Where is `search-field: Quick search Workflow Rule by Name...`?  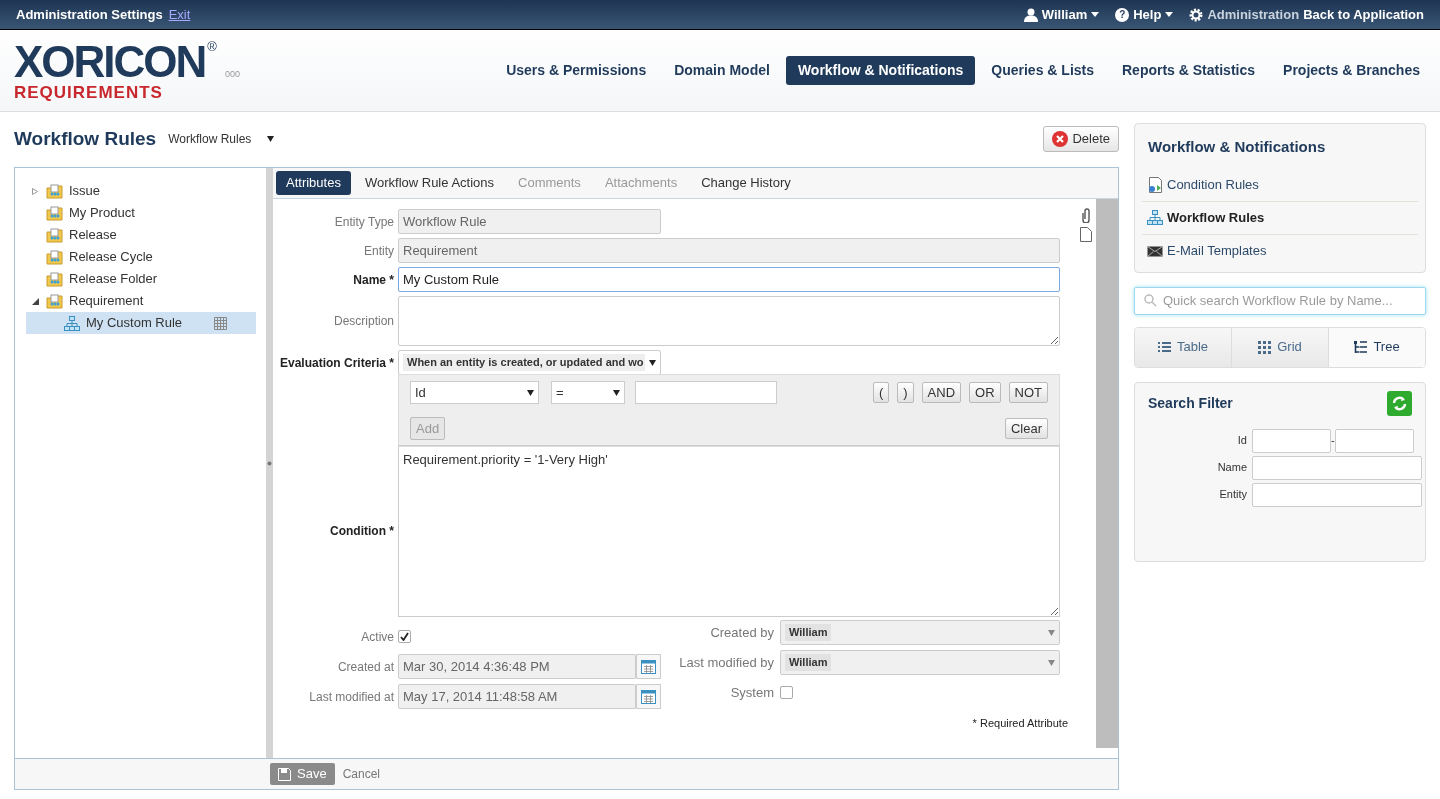
search-field: Quick search Workflow Rule by Name... is located at coordinates (1280, 300).